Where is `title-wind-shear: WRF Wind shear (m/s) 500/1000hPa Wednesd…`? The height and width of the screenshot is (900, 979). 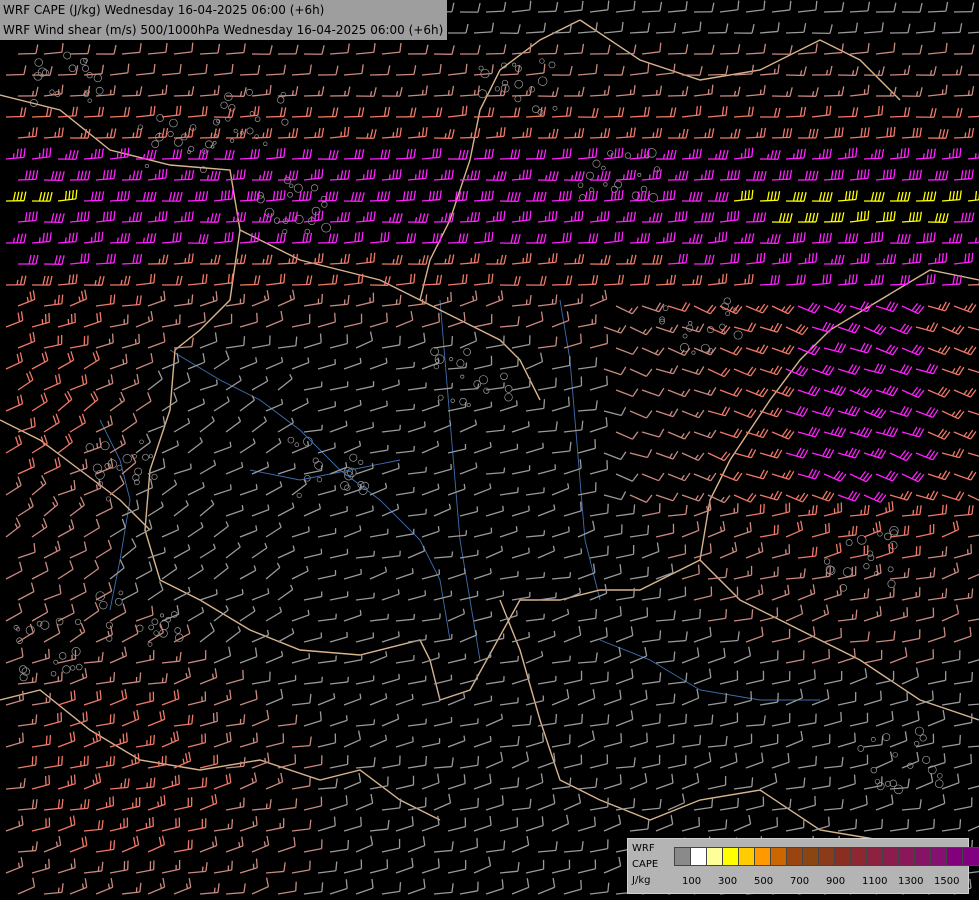
title-wind-shear: WRF Wind shear (m/s) 500/1000hPa Wednesd… is located at coordinates (223, 30).